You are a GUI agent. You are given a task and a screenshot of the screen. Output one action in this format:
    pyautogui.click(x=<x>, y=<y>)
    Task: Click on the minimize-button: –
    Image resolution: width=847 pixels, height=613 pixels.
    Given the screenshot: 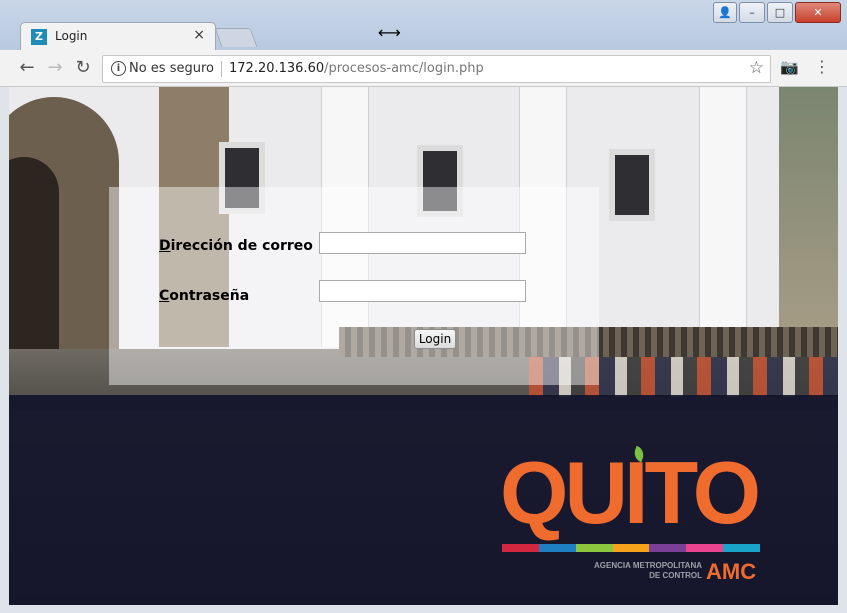 What is the action you would take?
    pyautogui.click(x=752, y=12)
    